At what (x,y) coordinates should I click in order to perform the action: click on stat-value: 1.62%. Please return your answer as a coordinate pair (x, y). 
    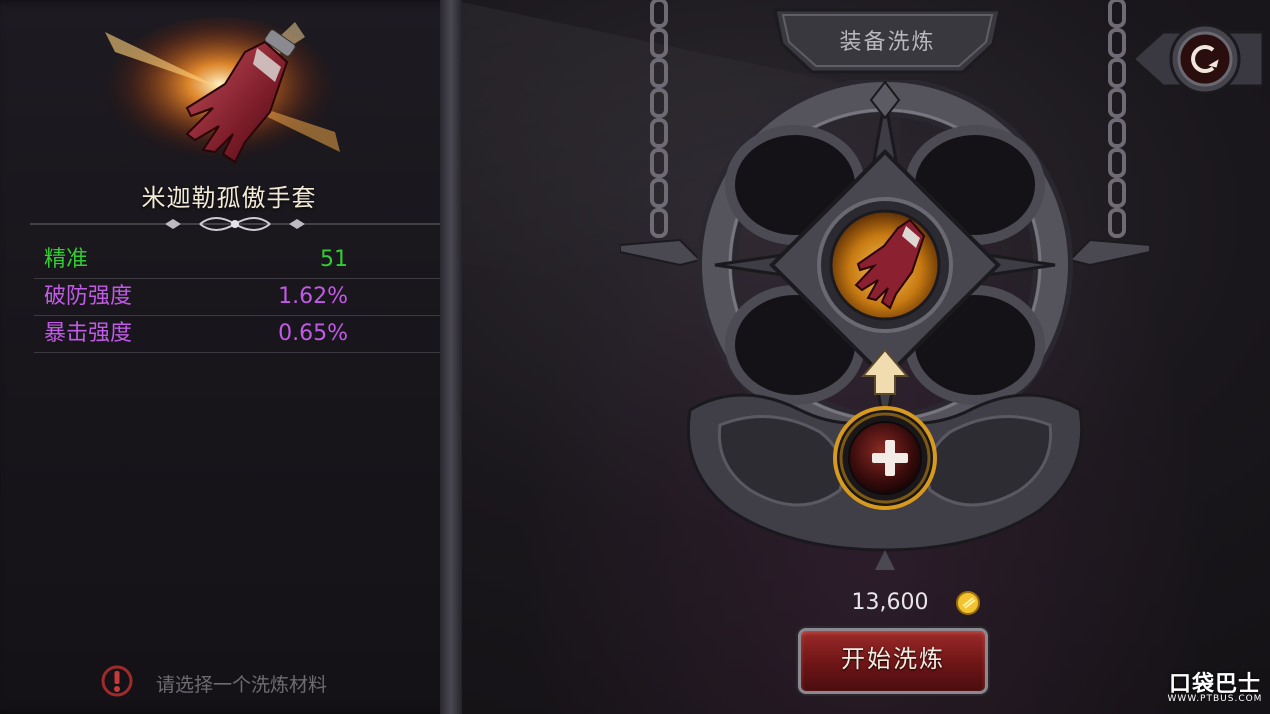
    Looking at the image, I should click on (313, 296).